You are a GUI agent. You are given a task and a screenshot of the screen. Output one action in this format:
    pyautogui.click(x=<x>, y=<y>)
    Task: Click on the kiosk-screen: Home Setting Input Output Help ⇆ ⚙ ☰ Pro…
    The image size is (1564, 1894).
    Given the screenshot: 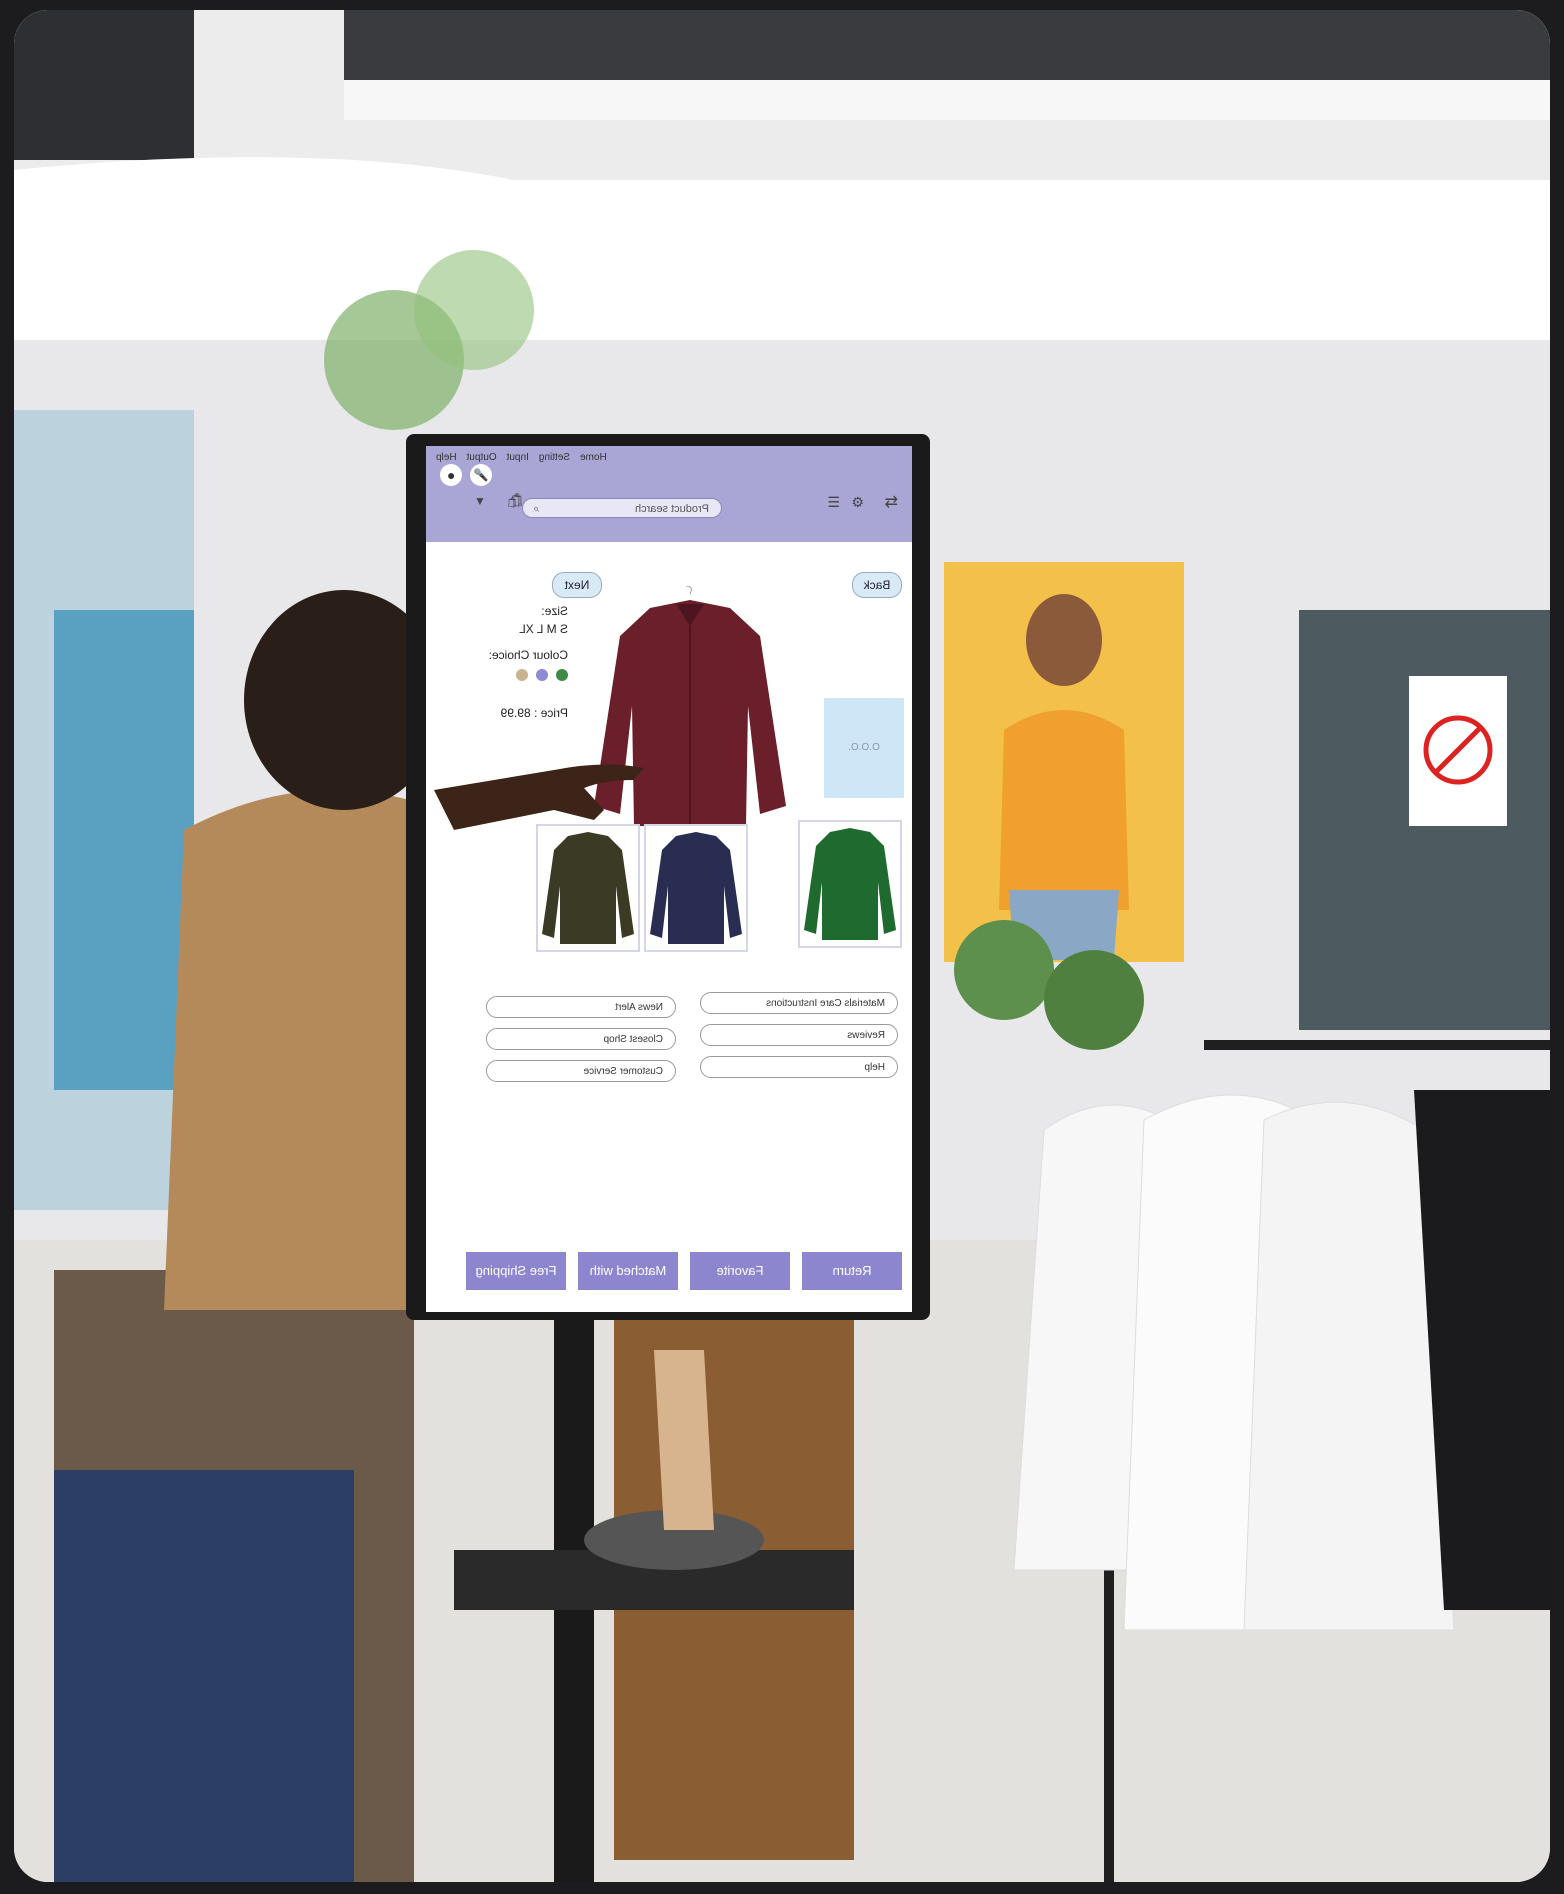 What is the action you would take?
    pyautogui.click(x=669, y=879)
    